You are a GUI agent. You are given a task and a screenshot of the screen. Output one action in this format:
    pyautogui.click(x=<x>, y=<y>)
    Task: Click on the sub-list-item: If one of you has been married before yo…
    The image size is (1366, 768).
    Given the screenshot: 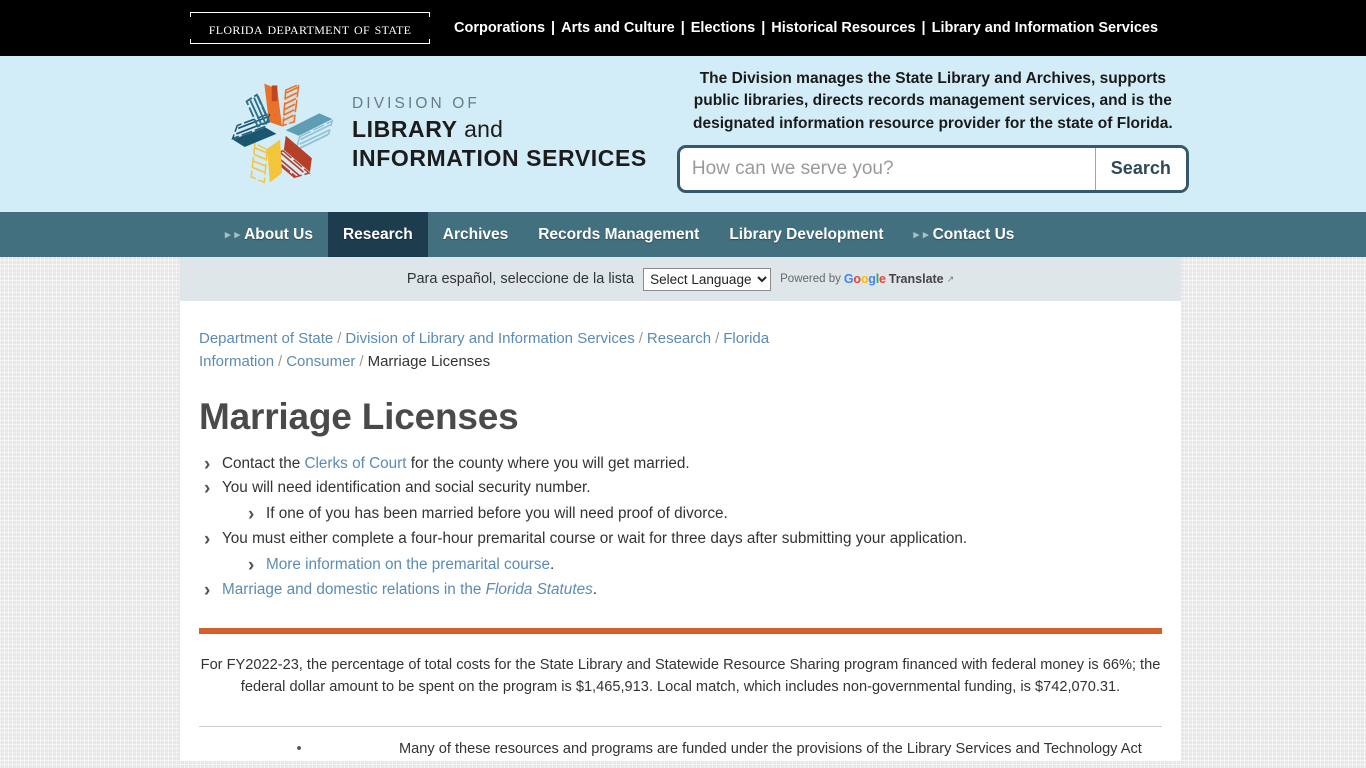 What is the action you would take?
    pyautogui.click(x=702, y=514)
    